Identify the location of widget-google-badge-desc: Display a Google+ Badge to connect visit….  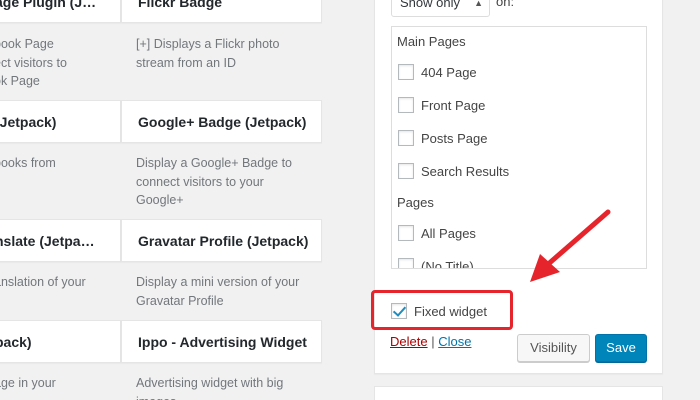
(214, 181).